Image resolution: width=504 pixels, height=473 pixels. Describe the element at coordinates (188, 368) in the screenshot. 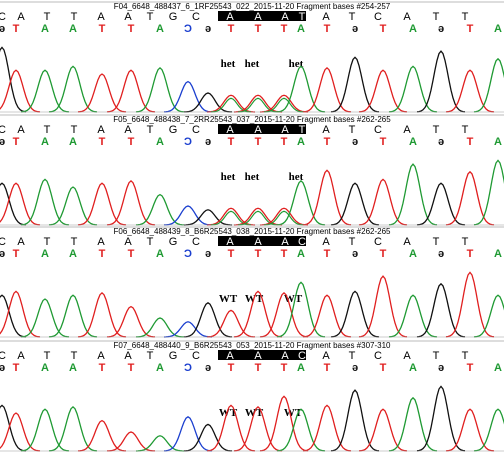

I see `called-base: Ɔ` at that location.